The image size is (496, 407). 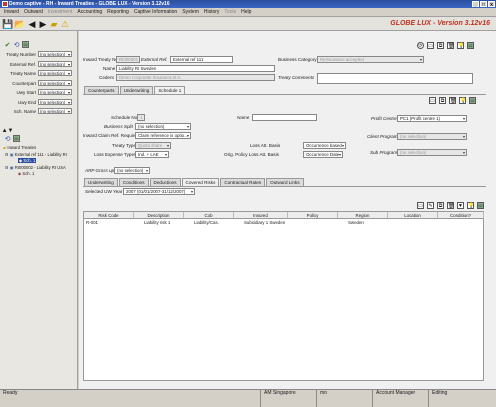 What do you see at coordinates (155, 12) in the screenshot?
I see `menu-captive-information: Captive Information` at bounding box center [155, 12].